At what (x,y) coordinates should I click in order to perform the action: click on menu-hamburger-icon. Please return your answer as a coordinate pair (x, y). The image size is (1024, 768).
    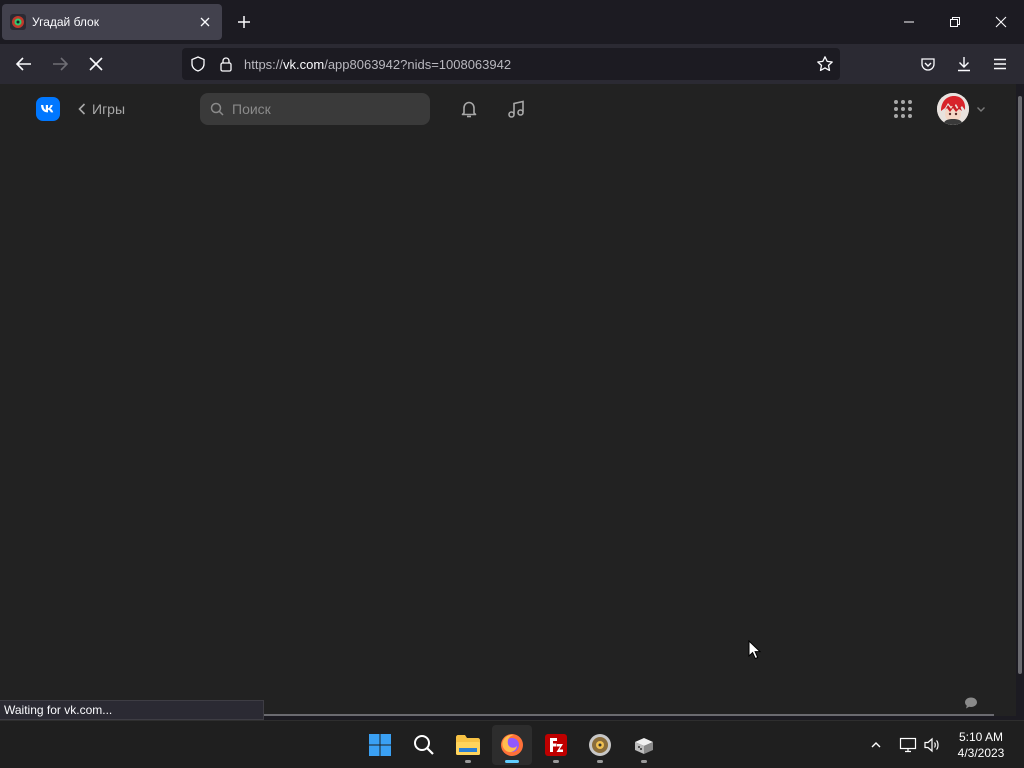
    Looking at the image, I should click on (1000, 64).